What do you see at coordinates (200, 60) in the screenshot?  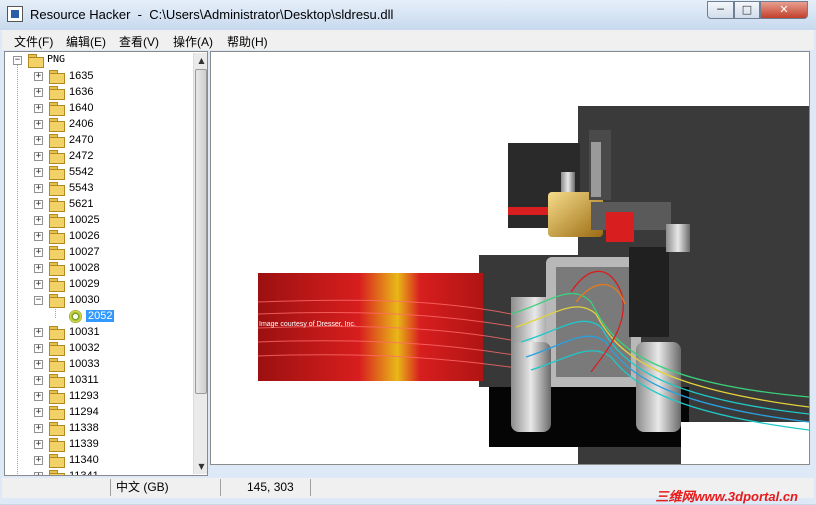 I see `scroll-up-arrow-icon: ▲` at bounding box center [200, 60].